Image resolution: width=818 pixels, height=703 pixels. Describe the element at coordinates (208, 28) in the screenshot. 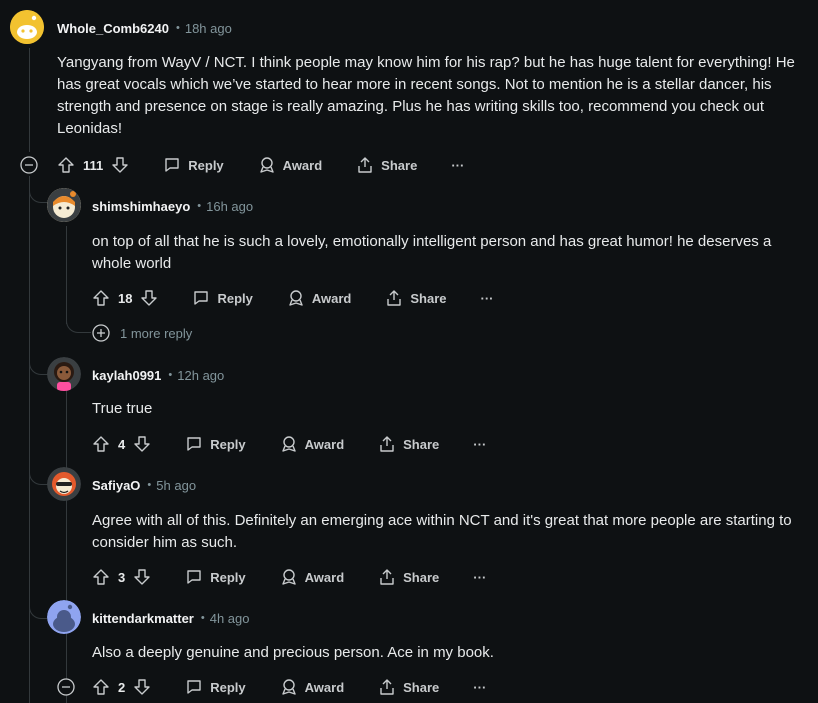

I see `timestamp: 18h ago` at that location.